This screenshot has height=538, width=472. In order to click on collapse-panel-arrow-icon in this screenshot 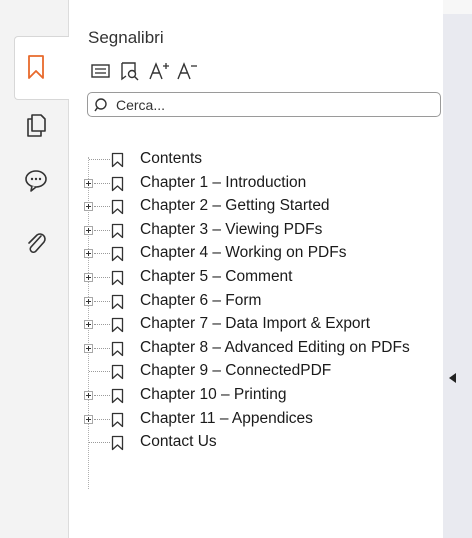, I will do `click(452, 378)`.